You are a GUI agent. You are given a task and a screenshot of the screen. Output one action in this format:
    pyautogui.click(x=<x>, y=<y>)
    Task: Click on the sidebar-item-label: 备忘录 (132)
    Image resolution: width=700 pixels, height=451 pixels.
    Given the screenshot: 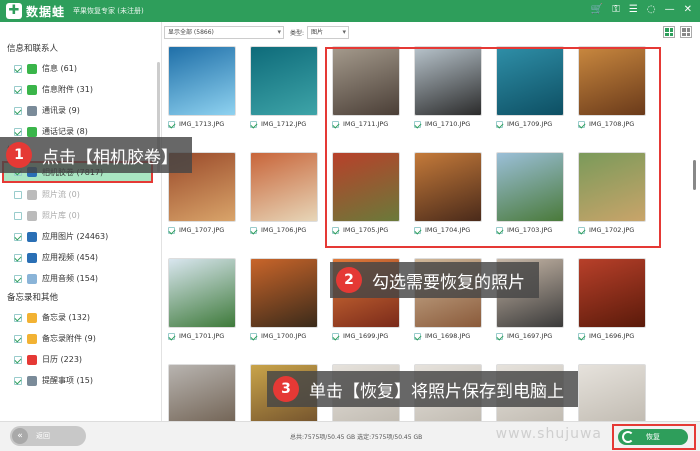 What is the action you would take?
    pyautogui.click(x=66, y=317)
    